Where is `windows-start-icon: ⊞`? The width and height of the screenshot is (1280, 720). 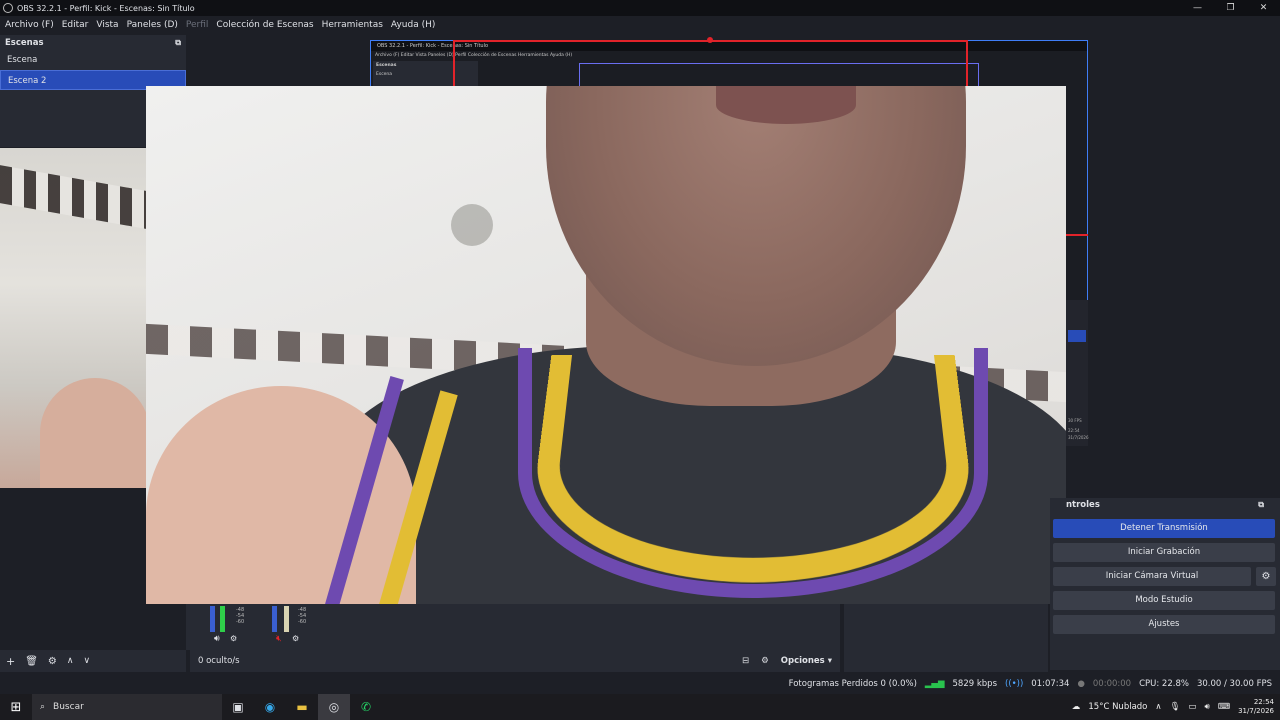 windows-start-icon: ⊞ is located at coordinates (16, 707).